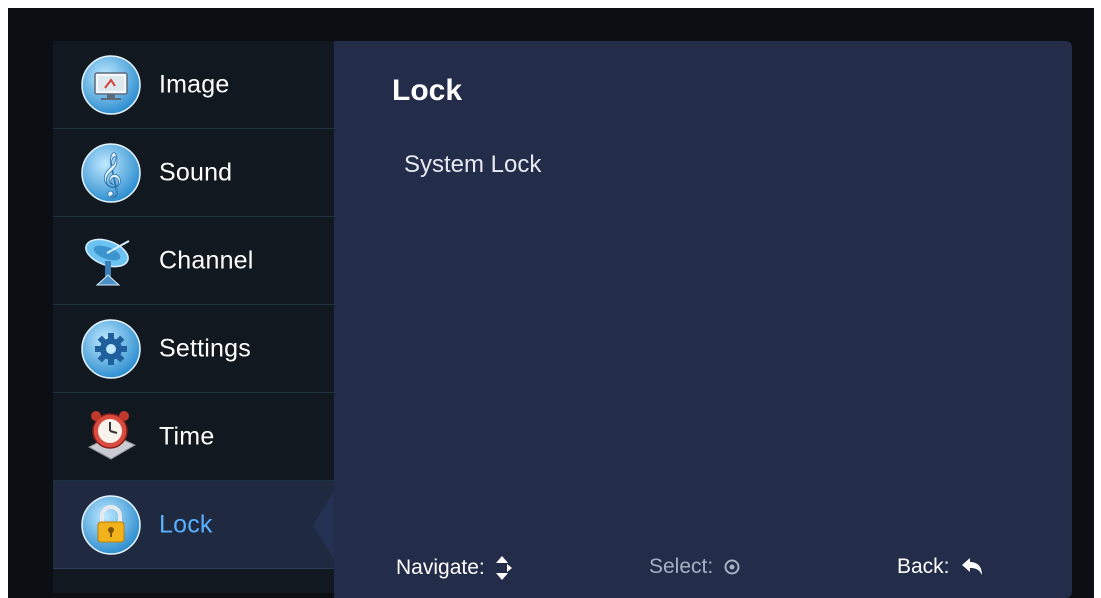  Describe the element at coordinates (504, 568) in the screenshot. I see `navigate-arrows-icon` at that location.